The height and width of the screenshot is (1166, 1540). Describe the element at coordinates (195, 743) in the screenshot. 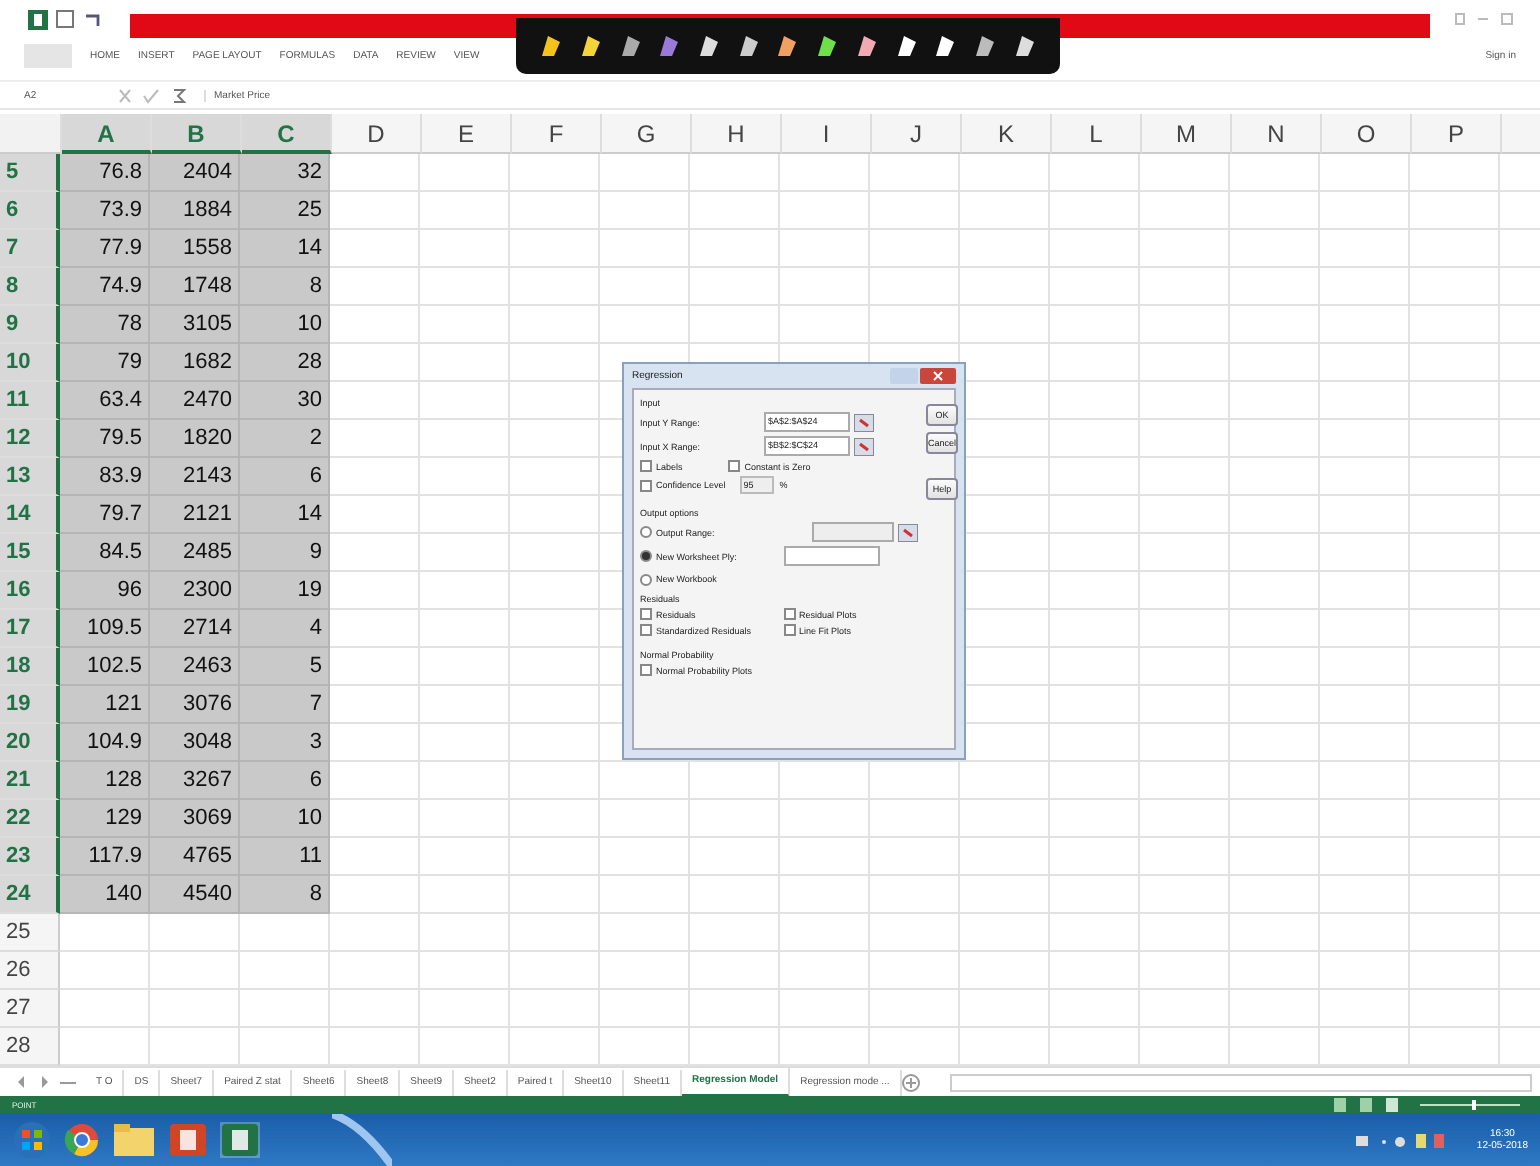

I see `table-cell: 3048` at that location.